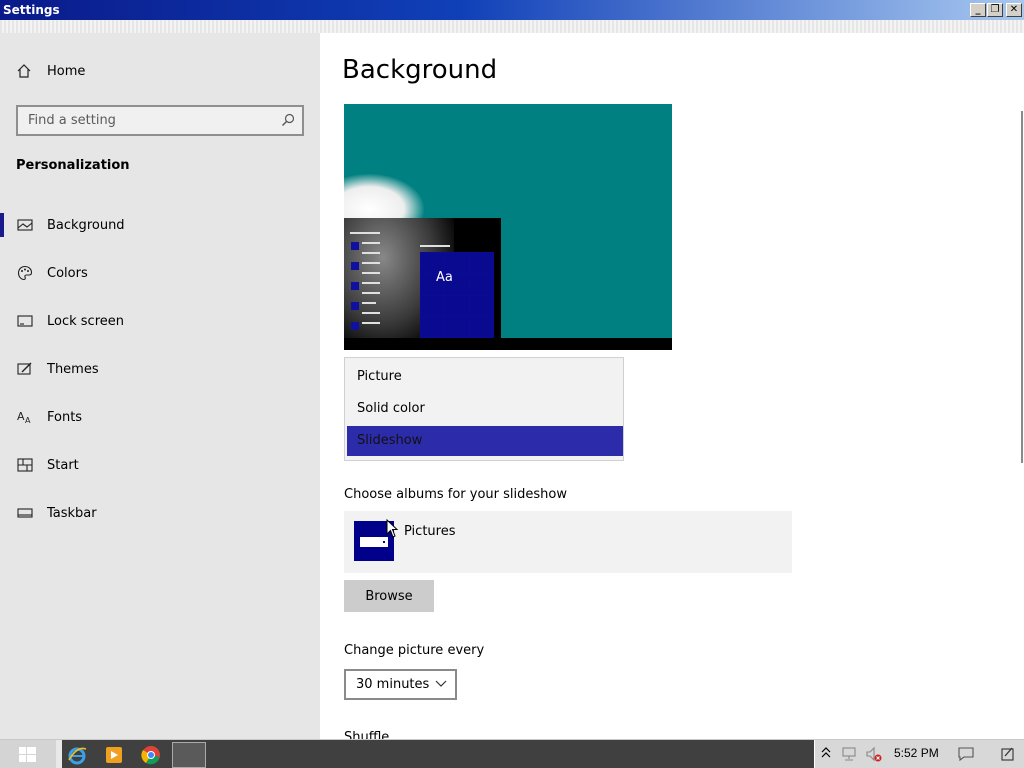  What do you see at coordinates (73, 165) in the screenshot?
I see `section-title: Personalization` at bounding box center [73, 165].